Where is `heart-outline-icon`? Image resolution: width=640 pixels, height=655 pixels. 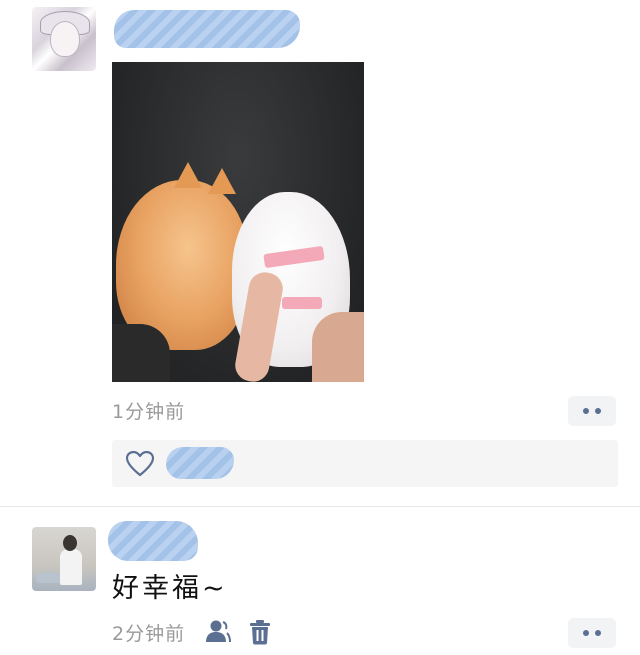
heart-outline-icon is located at coordinates (140, 464).